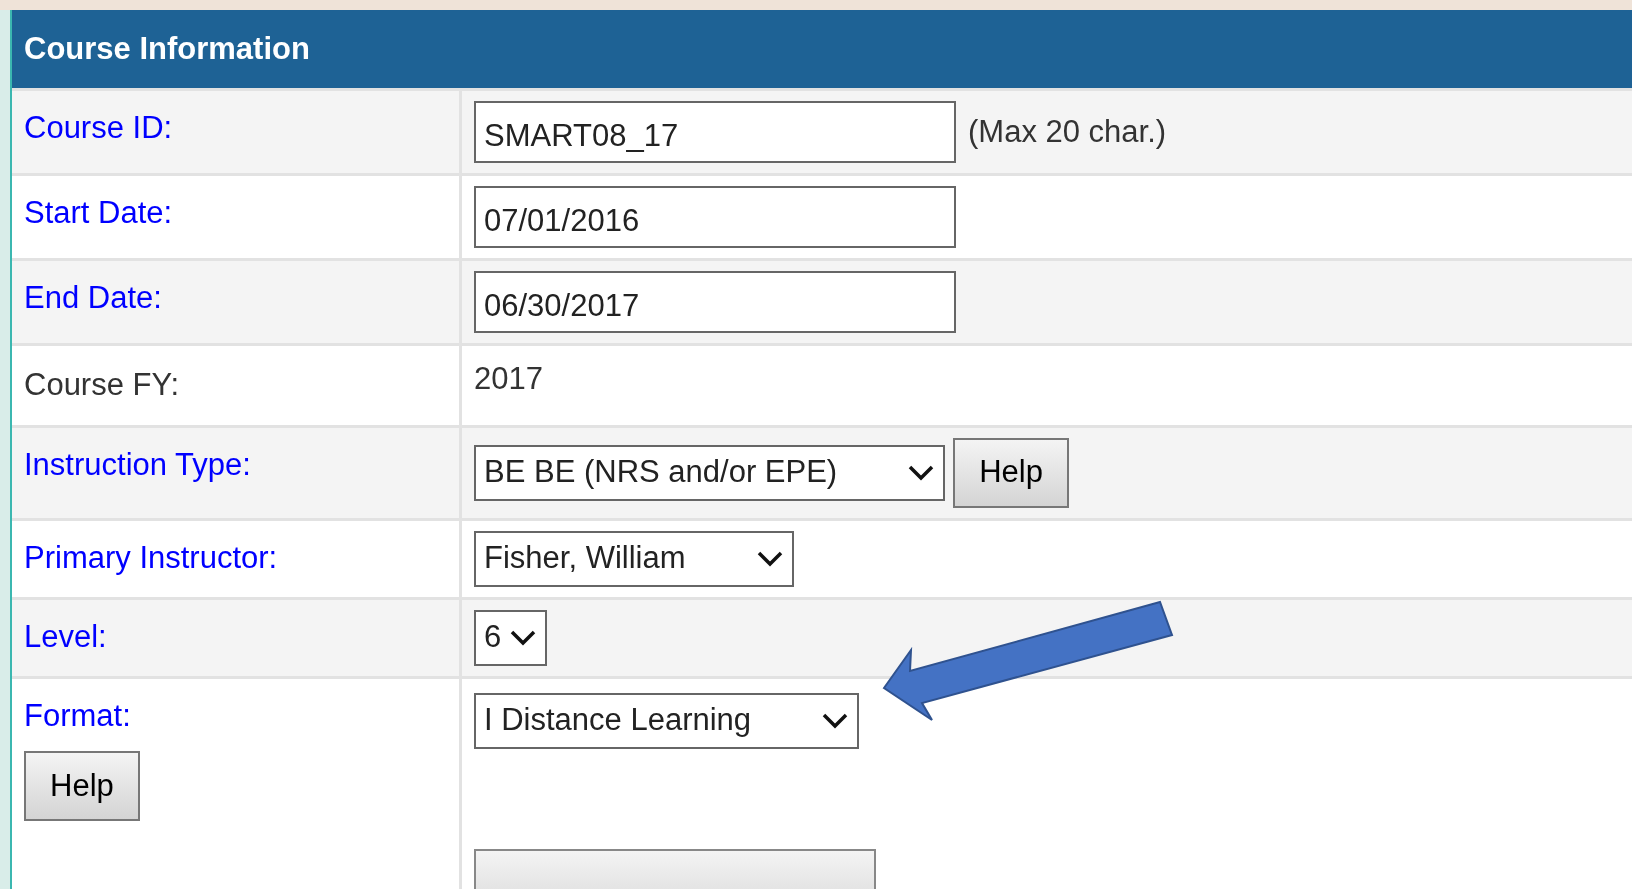  What do you see at coordinates (715, 302) in the screenshot?
I see `text-field: 06/30/2017` at bounding box center [715, 302].